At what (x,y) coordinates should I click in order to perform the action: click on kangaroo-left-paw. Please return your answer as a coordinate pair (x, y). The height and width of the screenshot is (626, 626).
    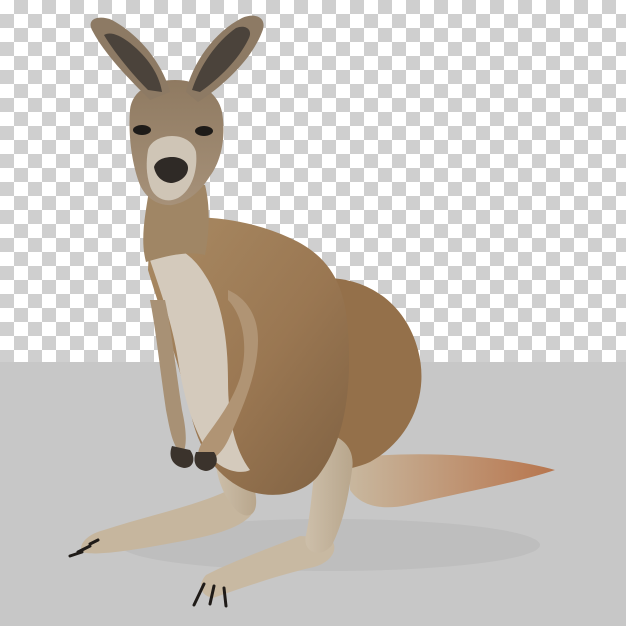
    Looking at the image, I should click on (182, 457).